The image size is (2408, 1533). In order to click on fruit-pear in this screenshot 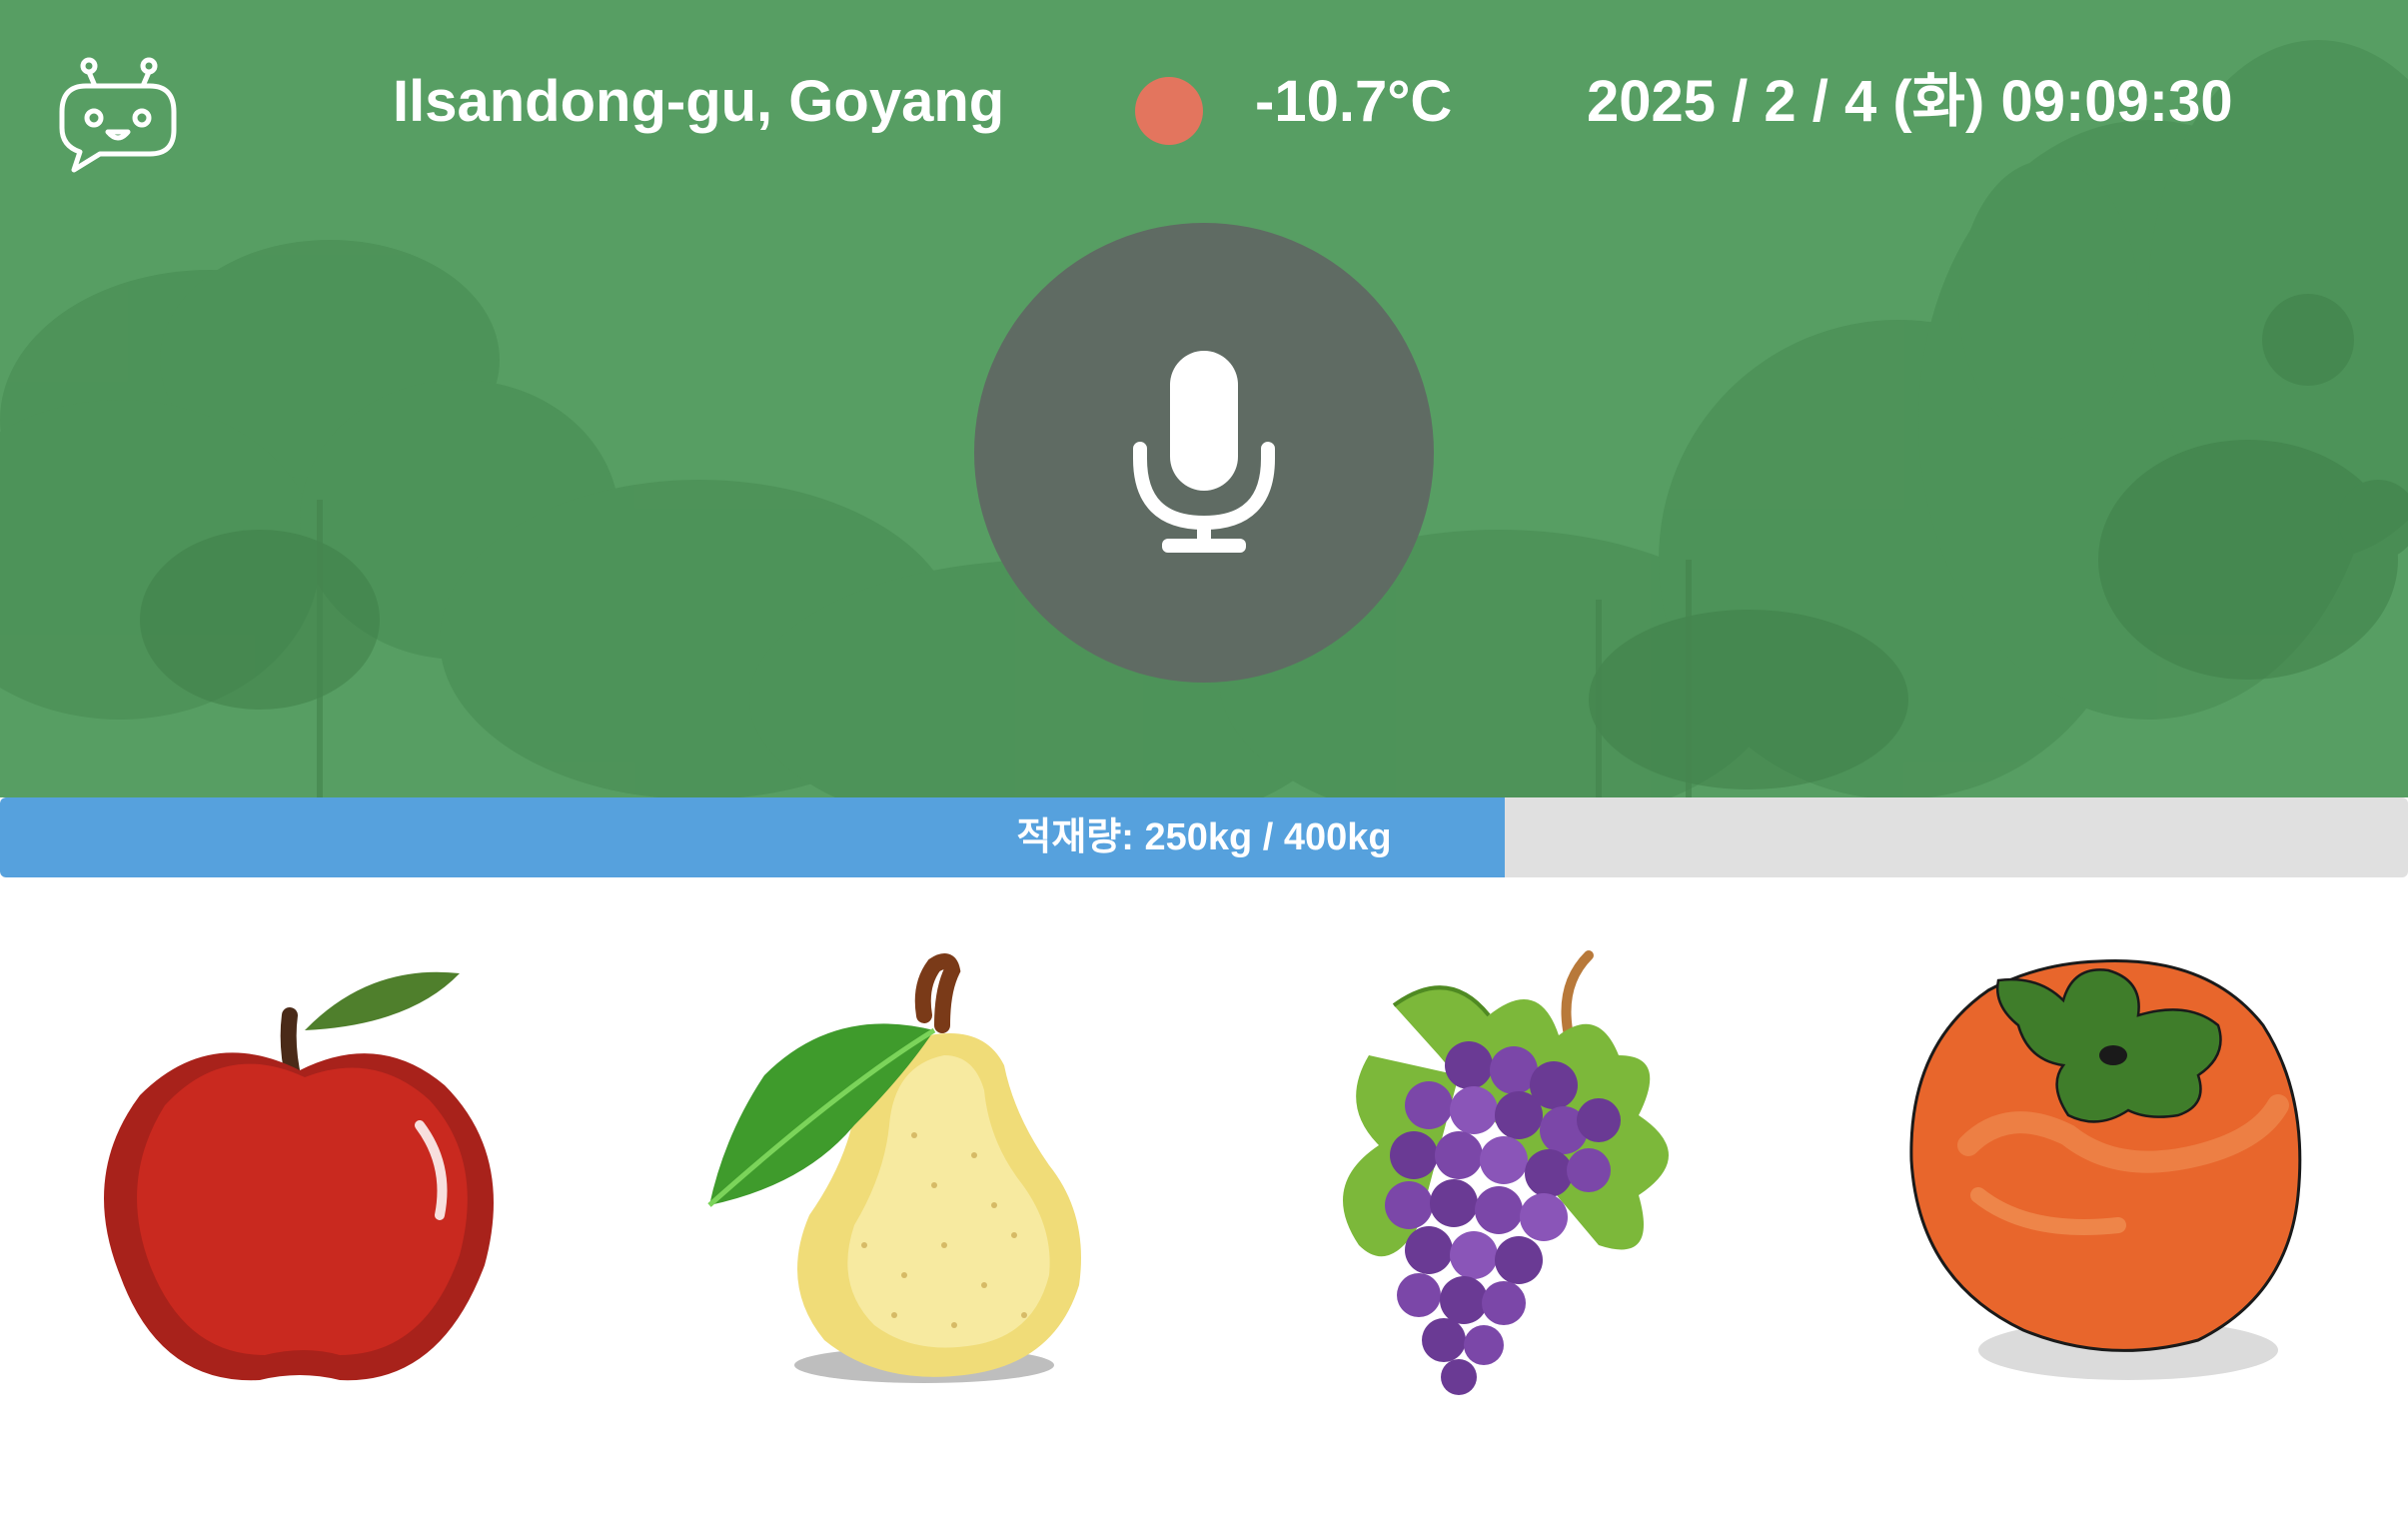, I will do `click(904, 1175)`.